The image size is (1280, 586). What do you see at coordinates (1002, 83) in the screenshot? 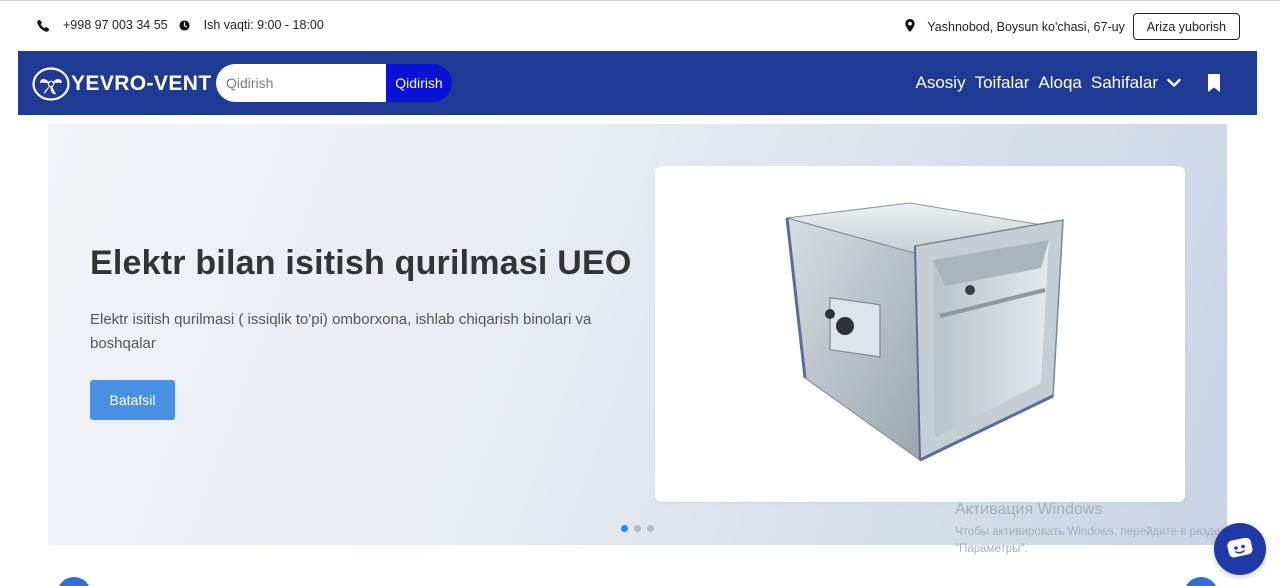
I see `nav-link-toifalar: Toifalar` at bounding box center [1002, 83].